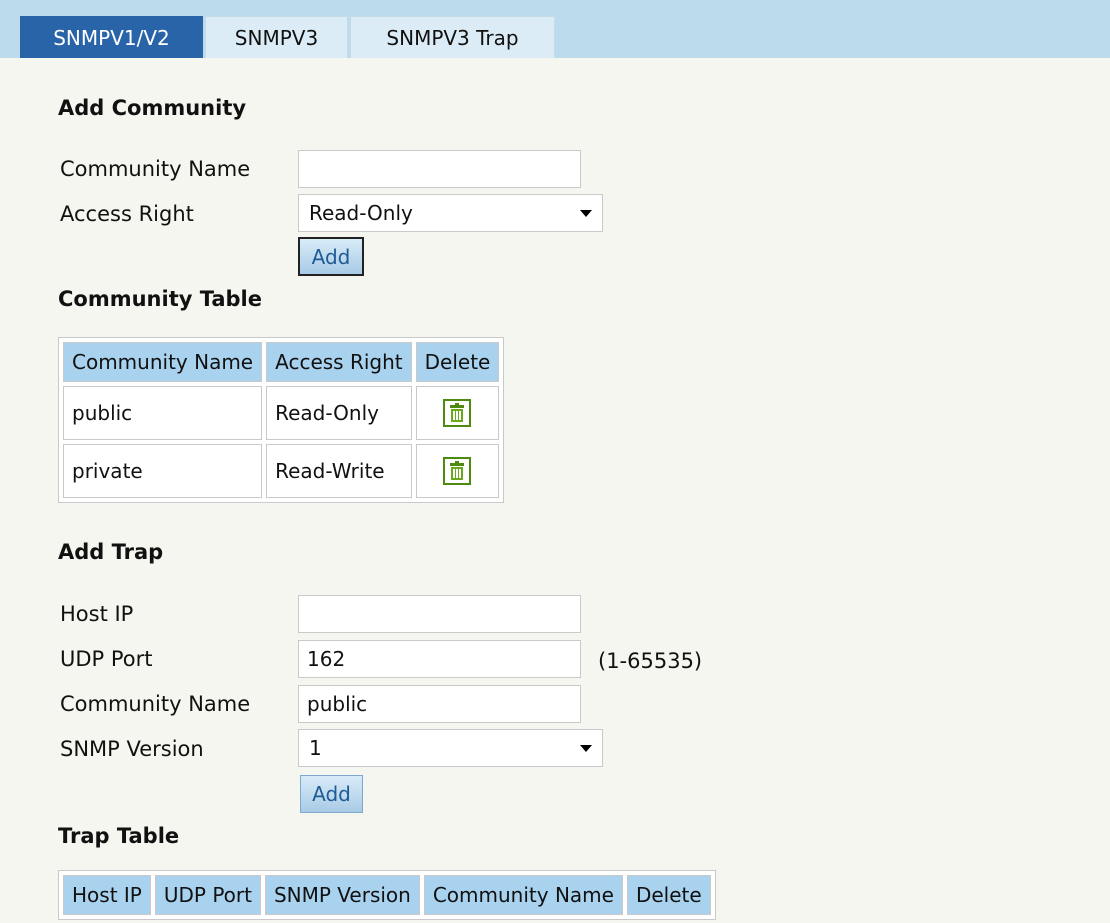  I want to click on add-trap-heading: Add Trap, so click(111, 552).